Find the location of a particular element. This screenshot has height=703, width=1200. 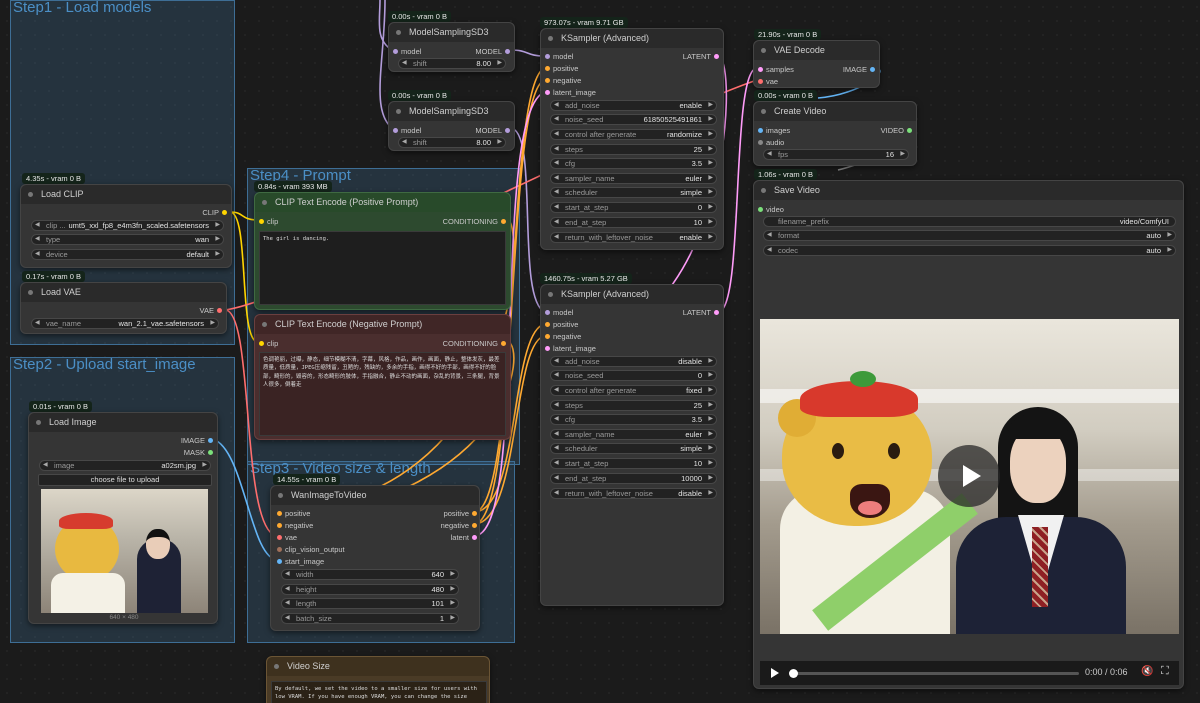

images-input: images is located at coordinates (774, 130).